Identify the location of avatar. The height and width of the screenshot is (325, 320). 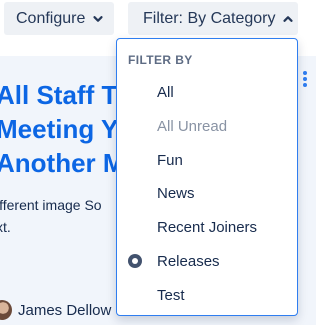
(6, 310).